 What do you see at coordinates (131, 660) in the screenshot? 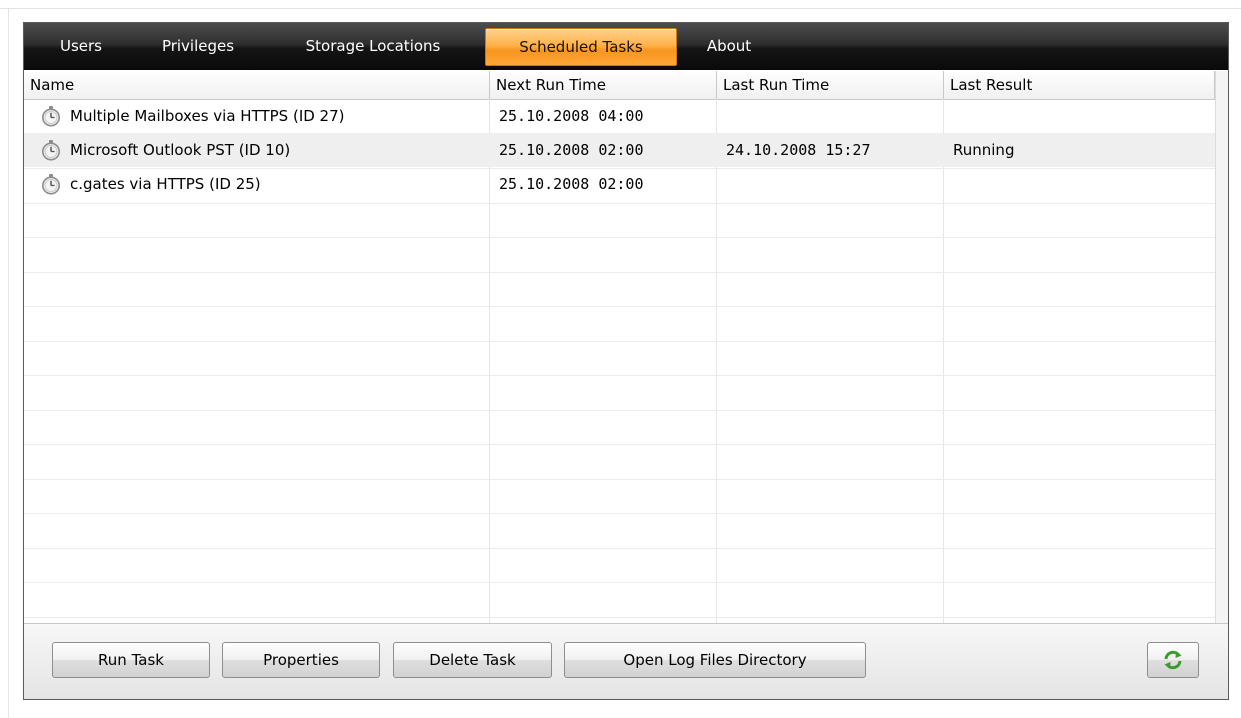
I see `run-task-button: Run Task` at bounding box center [131, 660].